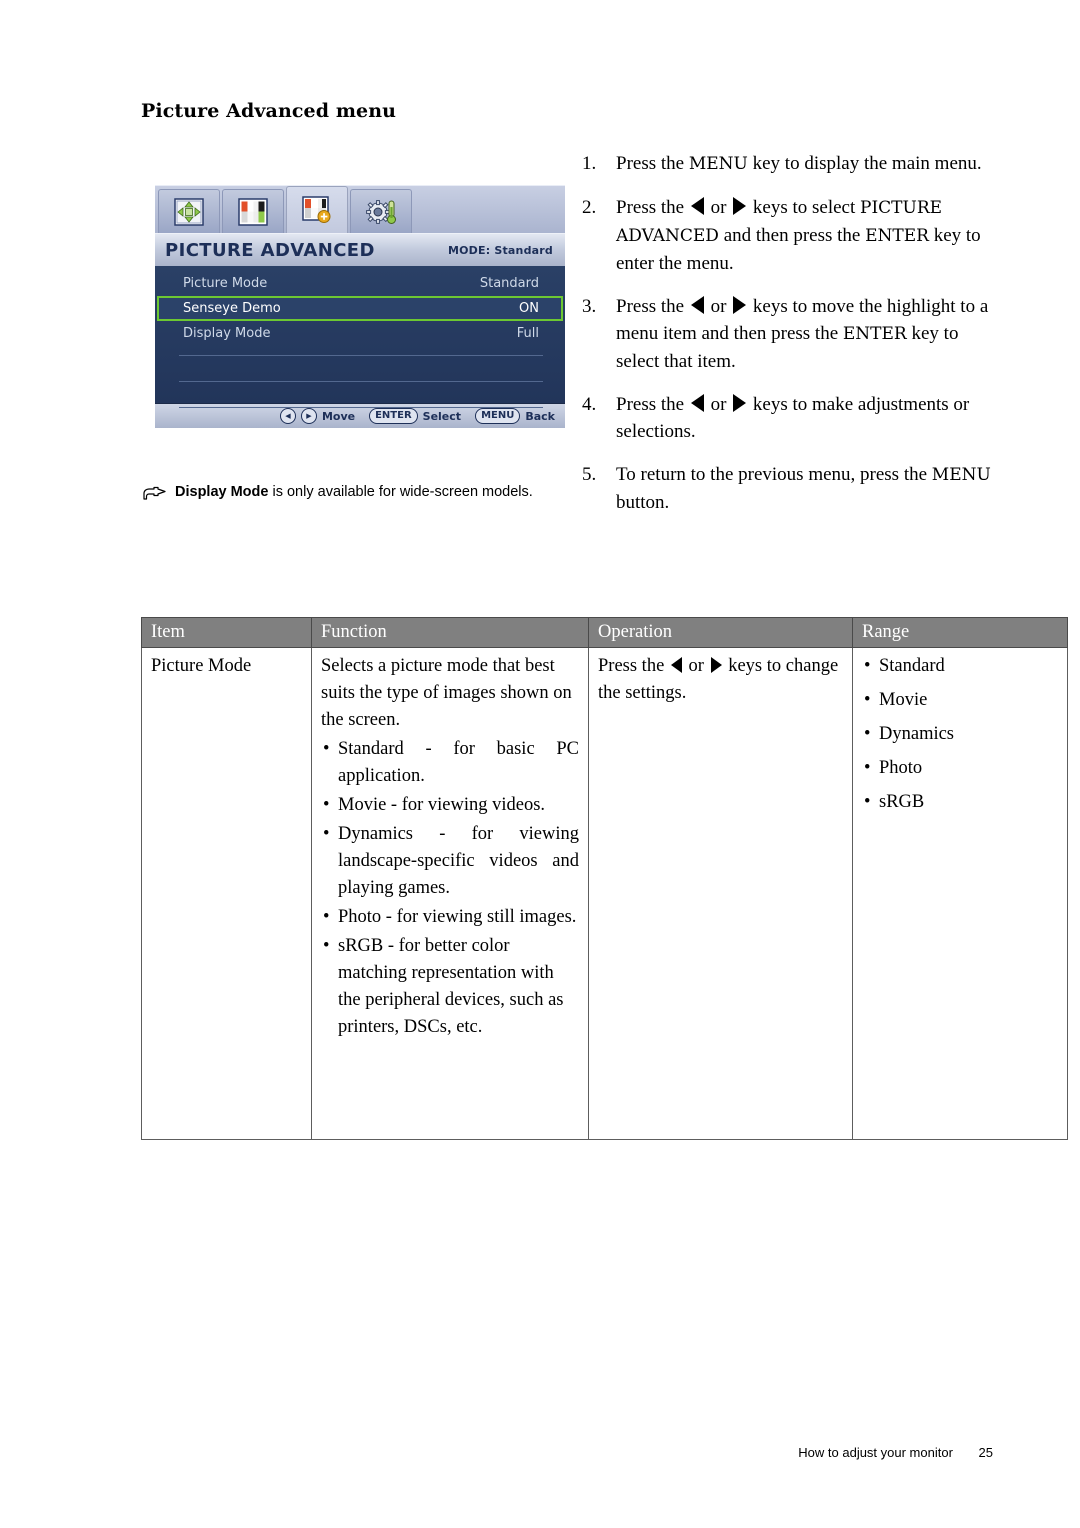  I want to click on step-number: 5., so click(589, 474).